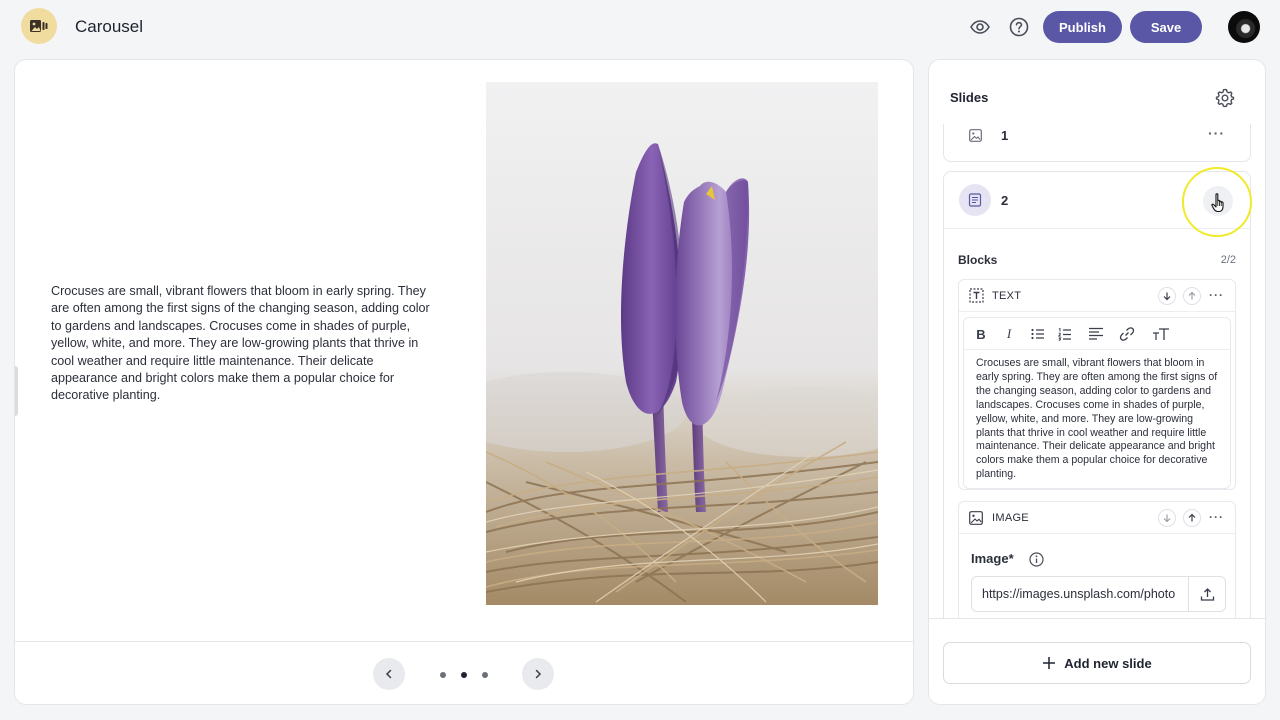 This screenshot has height=720, width=1280. What do you see at coordinates (976, 298) in the screenshot?
I see `text-block-icon` at bounding box center [976, 298].